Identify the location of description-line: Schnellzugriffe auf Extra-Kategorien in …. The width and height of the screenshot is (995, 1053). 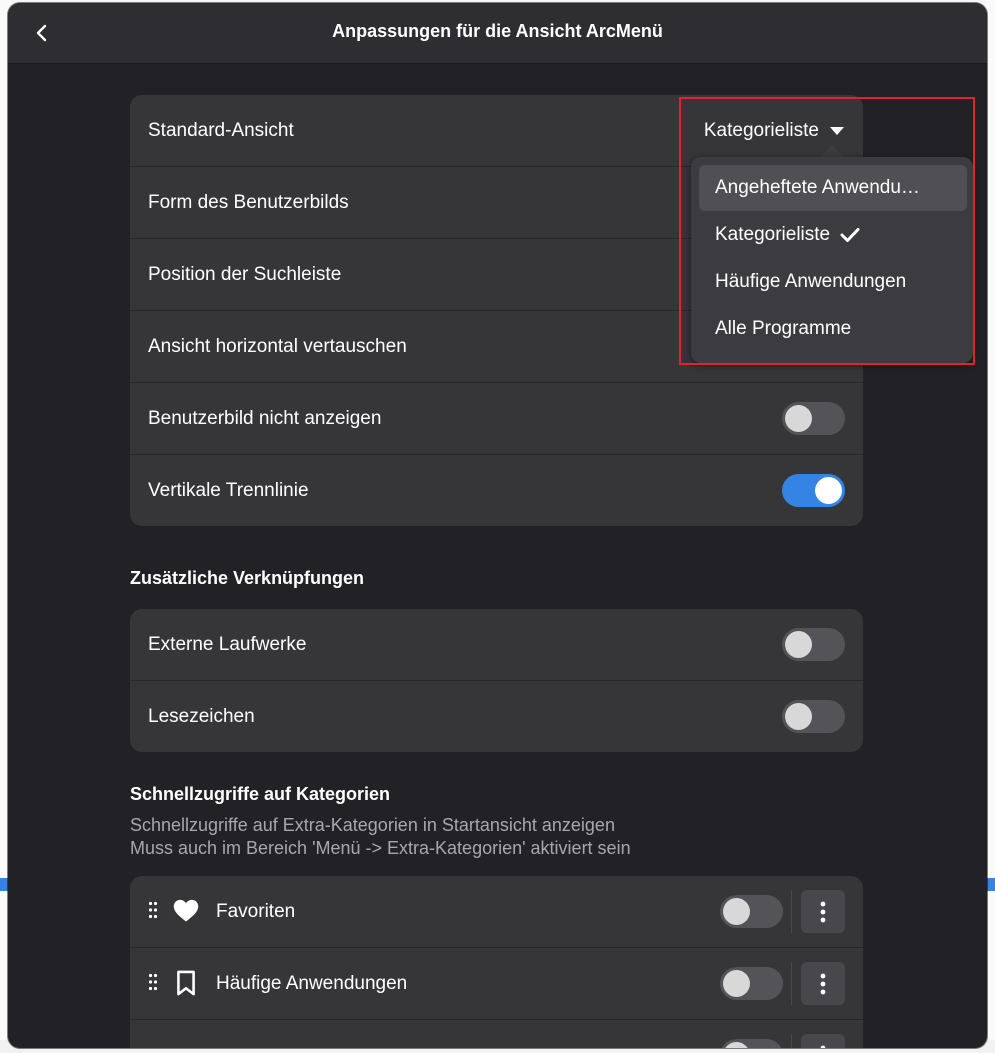
(372, 825).